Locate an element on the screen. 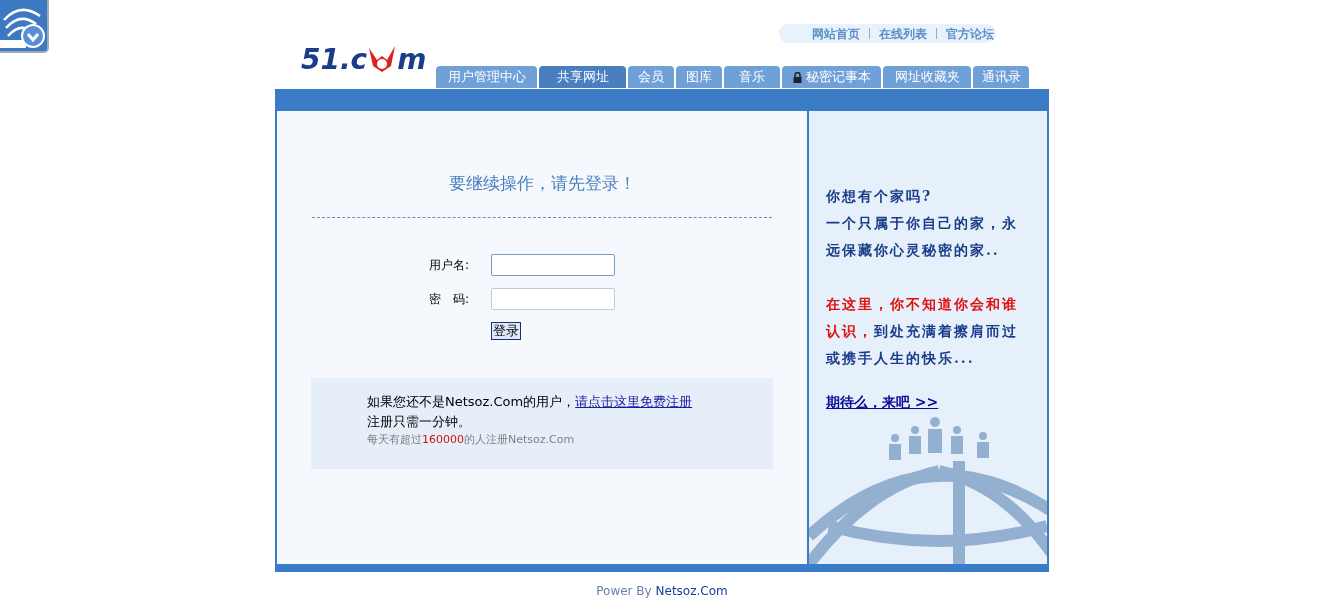 The width and height of the screenshot is (1324, 602). top-link: 在线列表 is located at coordinates (903, 33).